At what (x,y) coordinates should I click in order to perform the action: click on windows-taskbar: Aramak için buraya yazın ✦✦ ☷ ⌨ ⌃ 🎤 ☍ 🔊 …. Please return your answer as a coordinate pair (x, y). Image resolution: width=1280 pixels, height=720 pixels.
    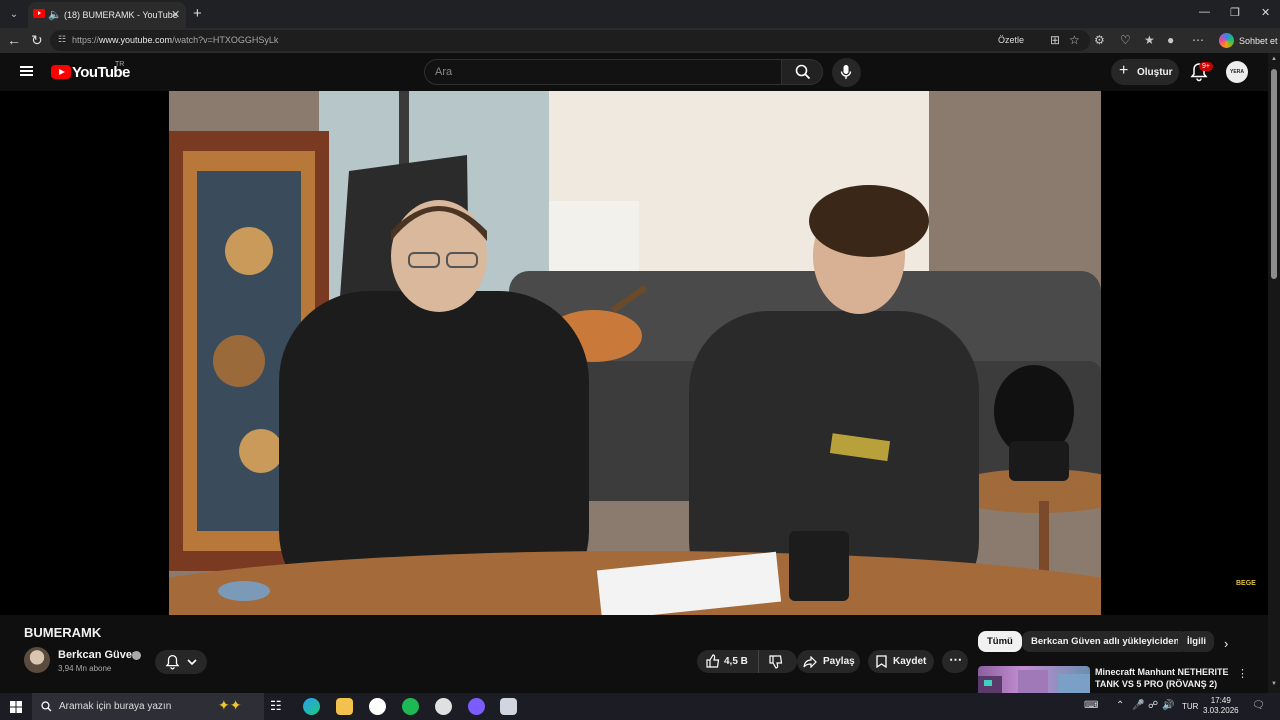
    Looking at the image, I should click on (640, 706).